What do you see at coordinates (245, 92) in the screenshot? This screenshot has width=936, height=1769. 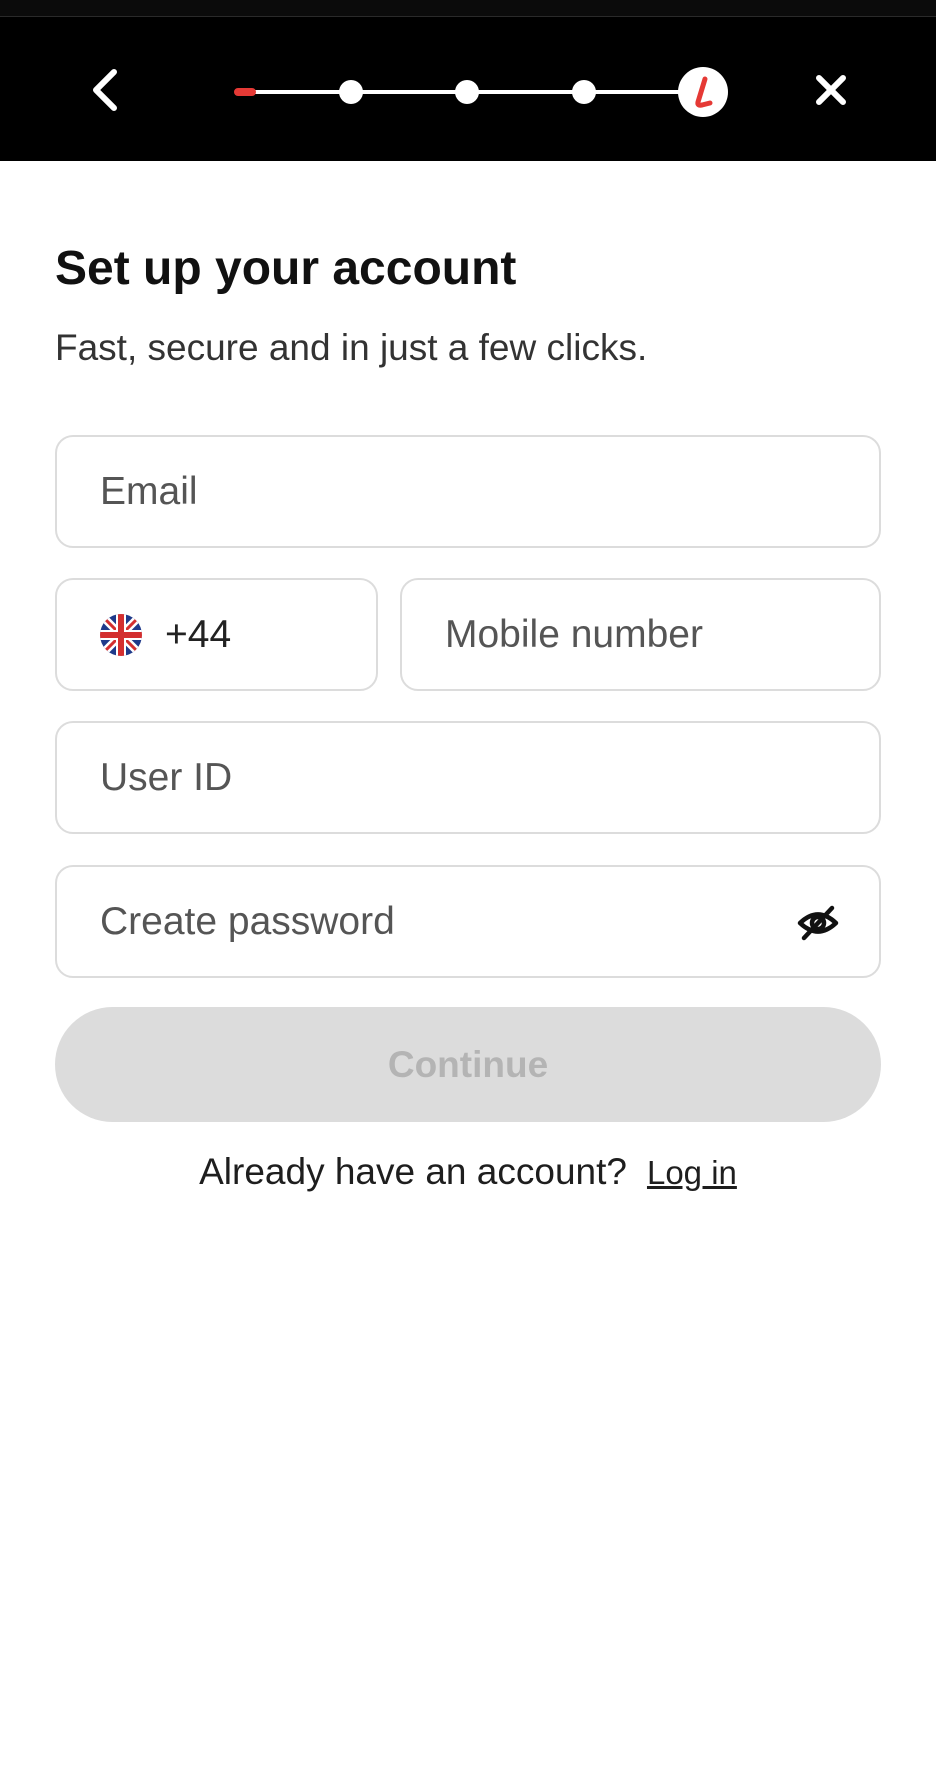 I see `progress-fill` at bounding box center [245, 92].